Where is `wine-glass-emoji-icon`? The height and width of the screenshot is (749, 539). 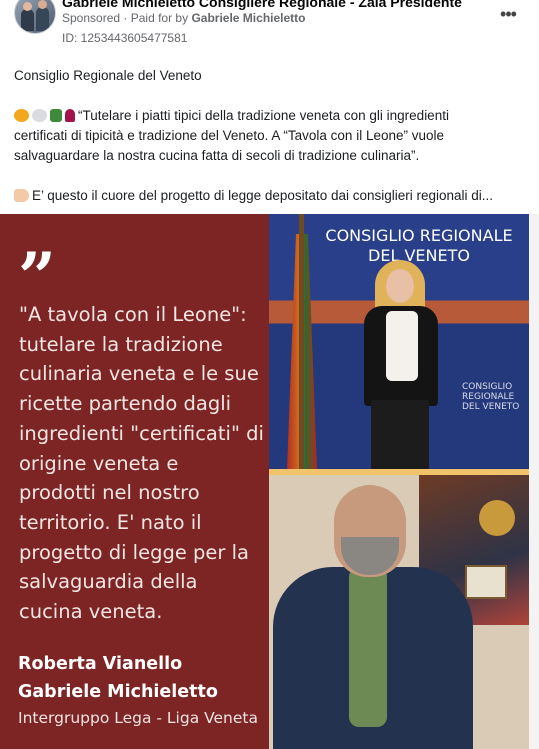
wine-glass-emoji-icon is located at coordinates (70, 115).